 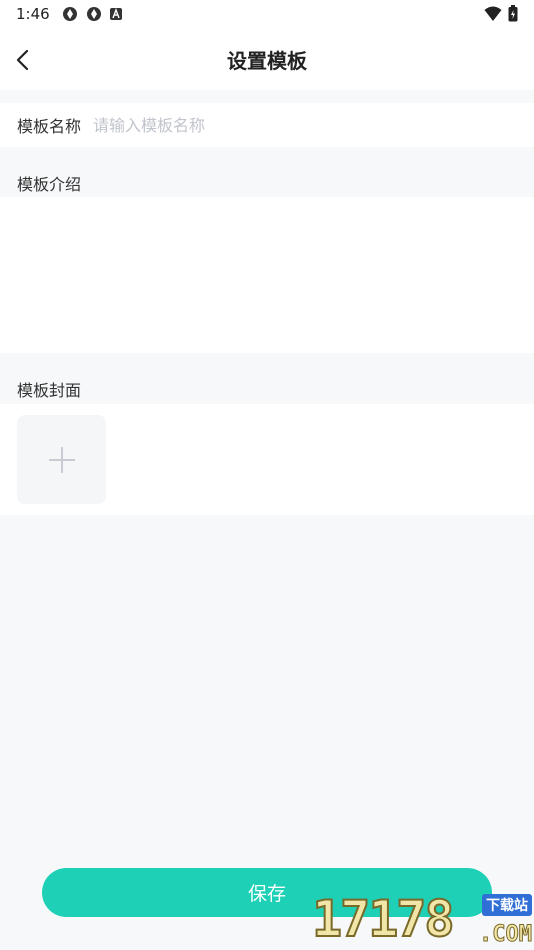 I want to click on nav-bar: 设置模板, so click(x=267, y=59).